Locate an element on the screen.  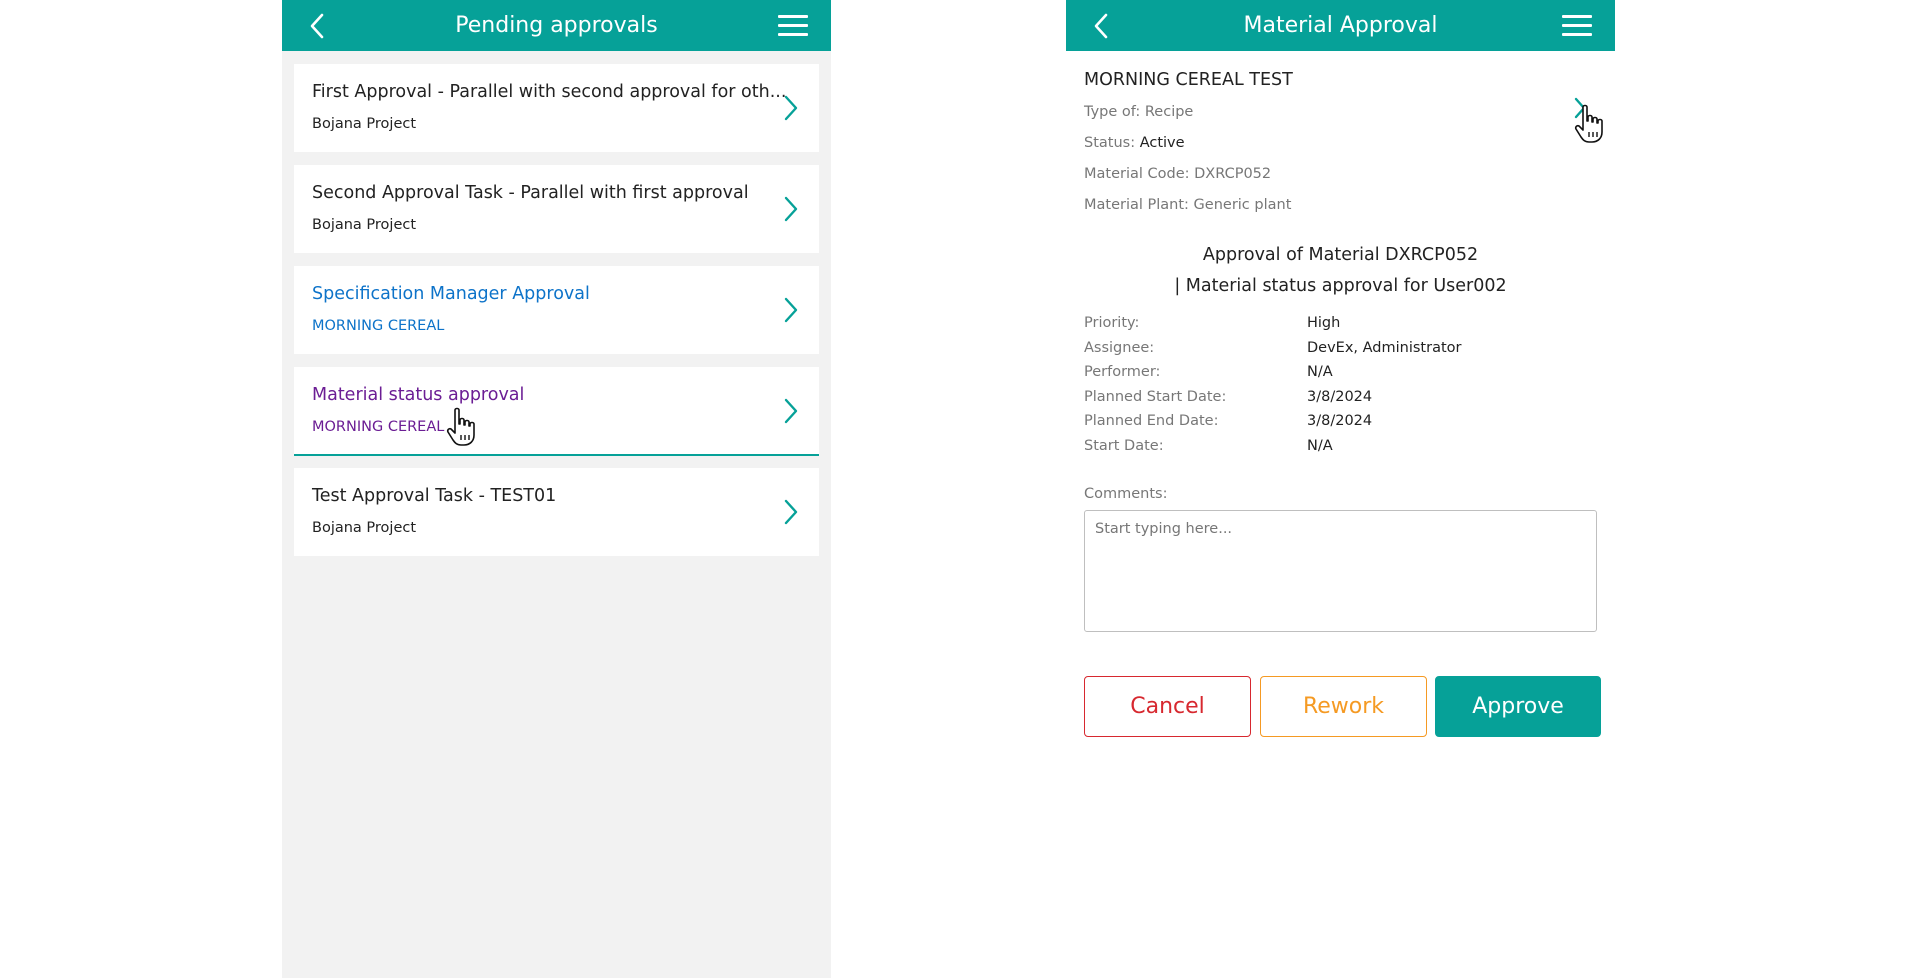
page-title: Material Approval is located at coordinates (1340, 25).